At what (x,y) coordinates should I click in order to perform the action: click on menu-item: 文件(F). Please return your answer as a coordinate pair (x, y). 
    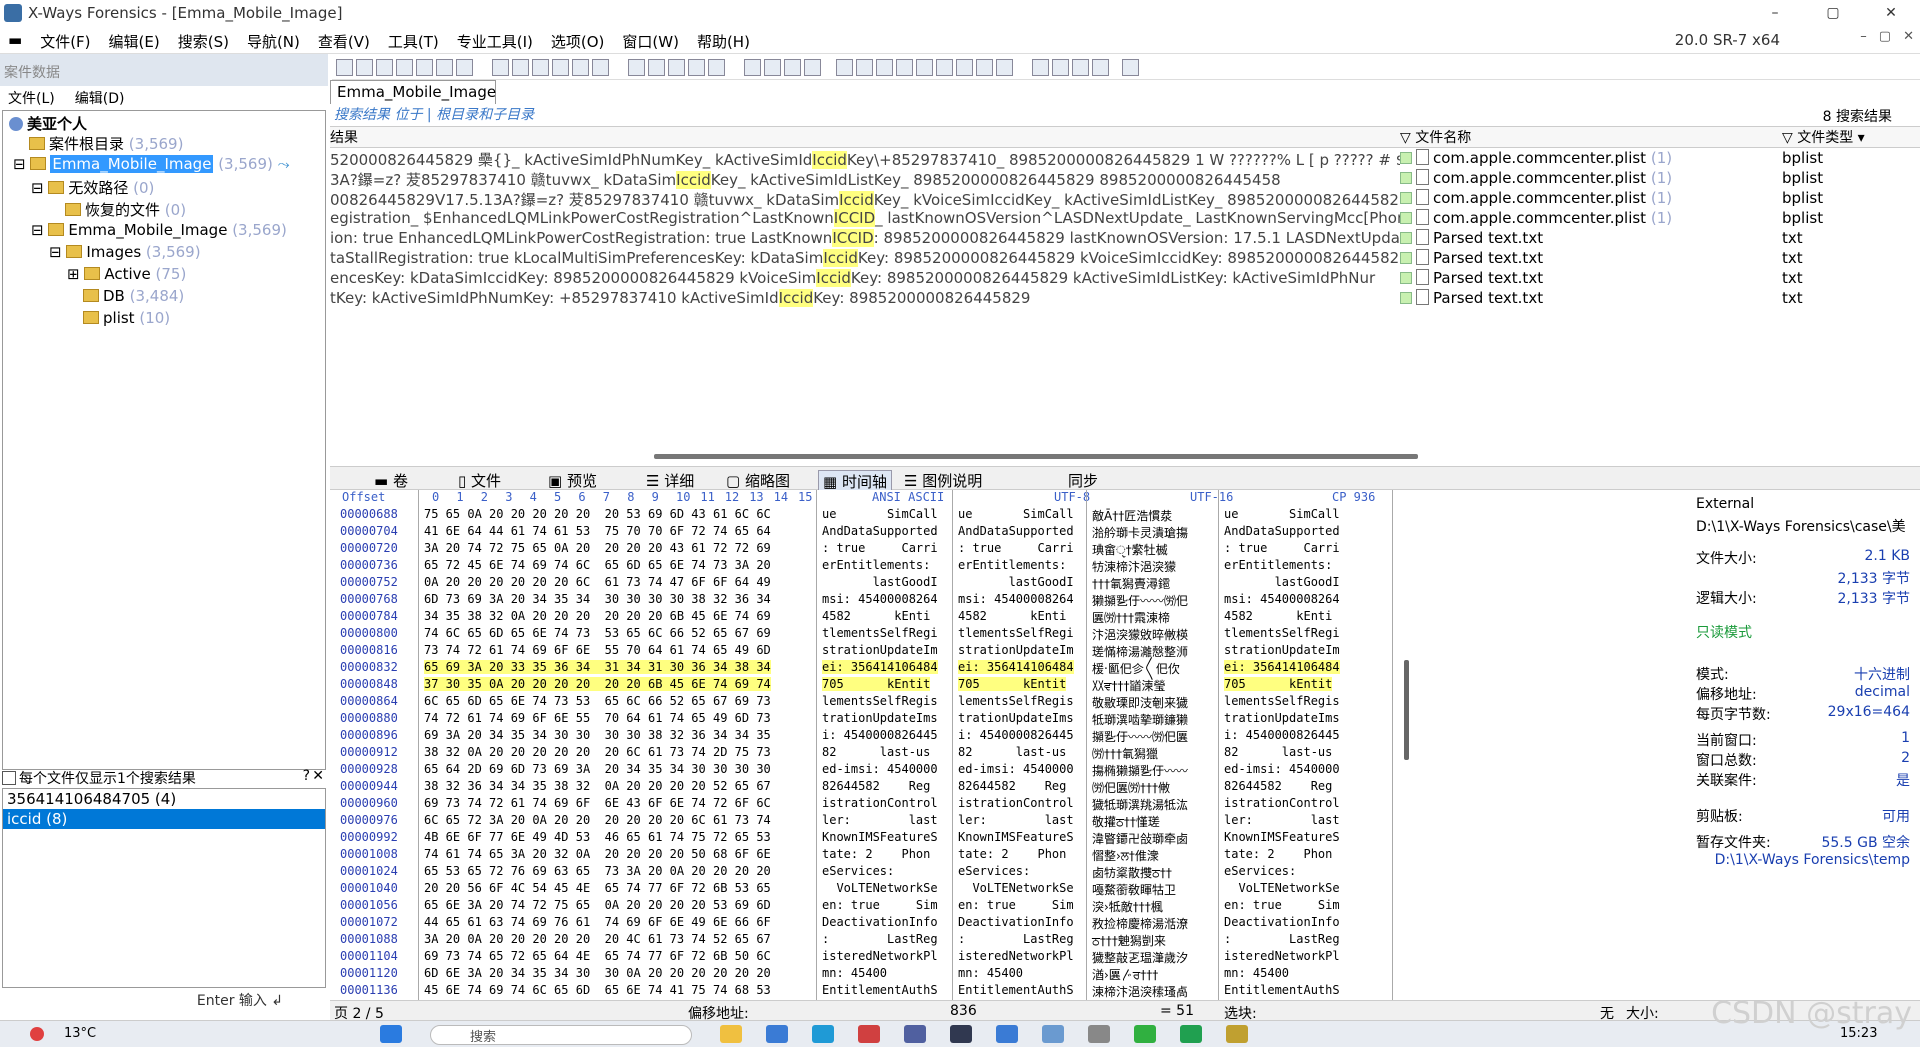
    Looking at the image, I should click on (65, 41).